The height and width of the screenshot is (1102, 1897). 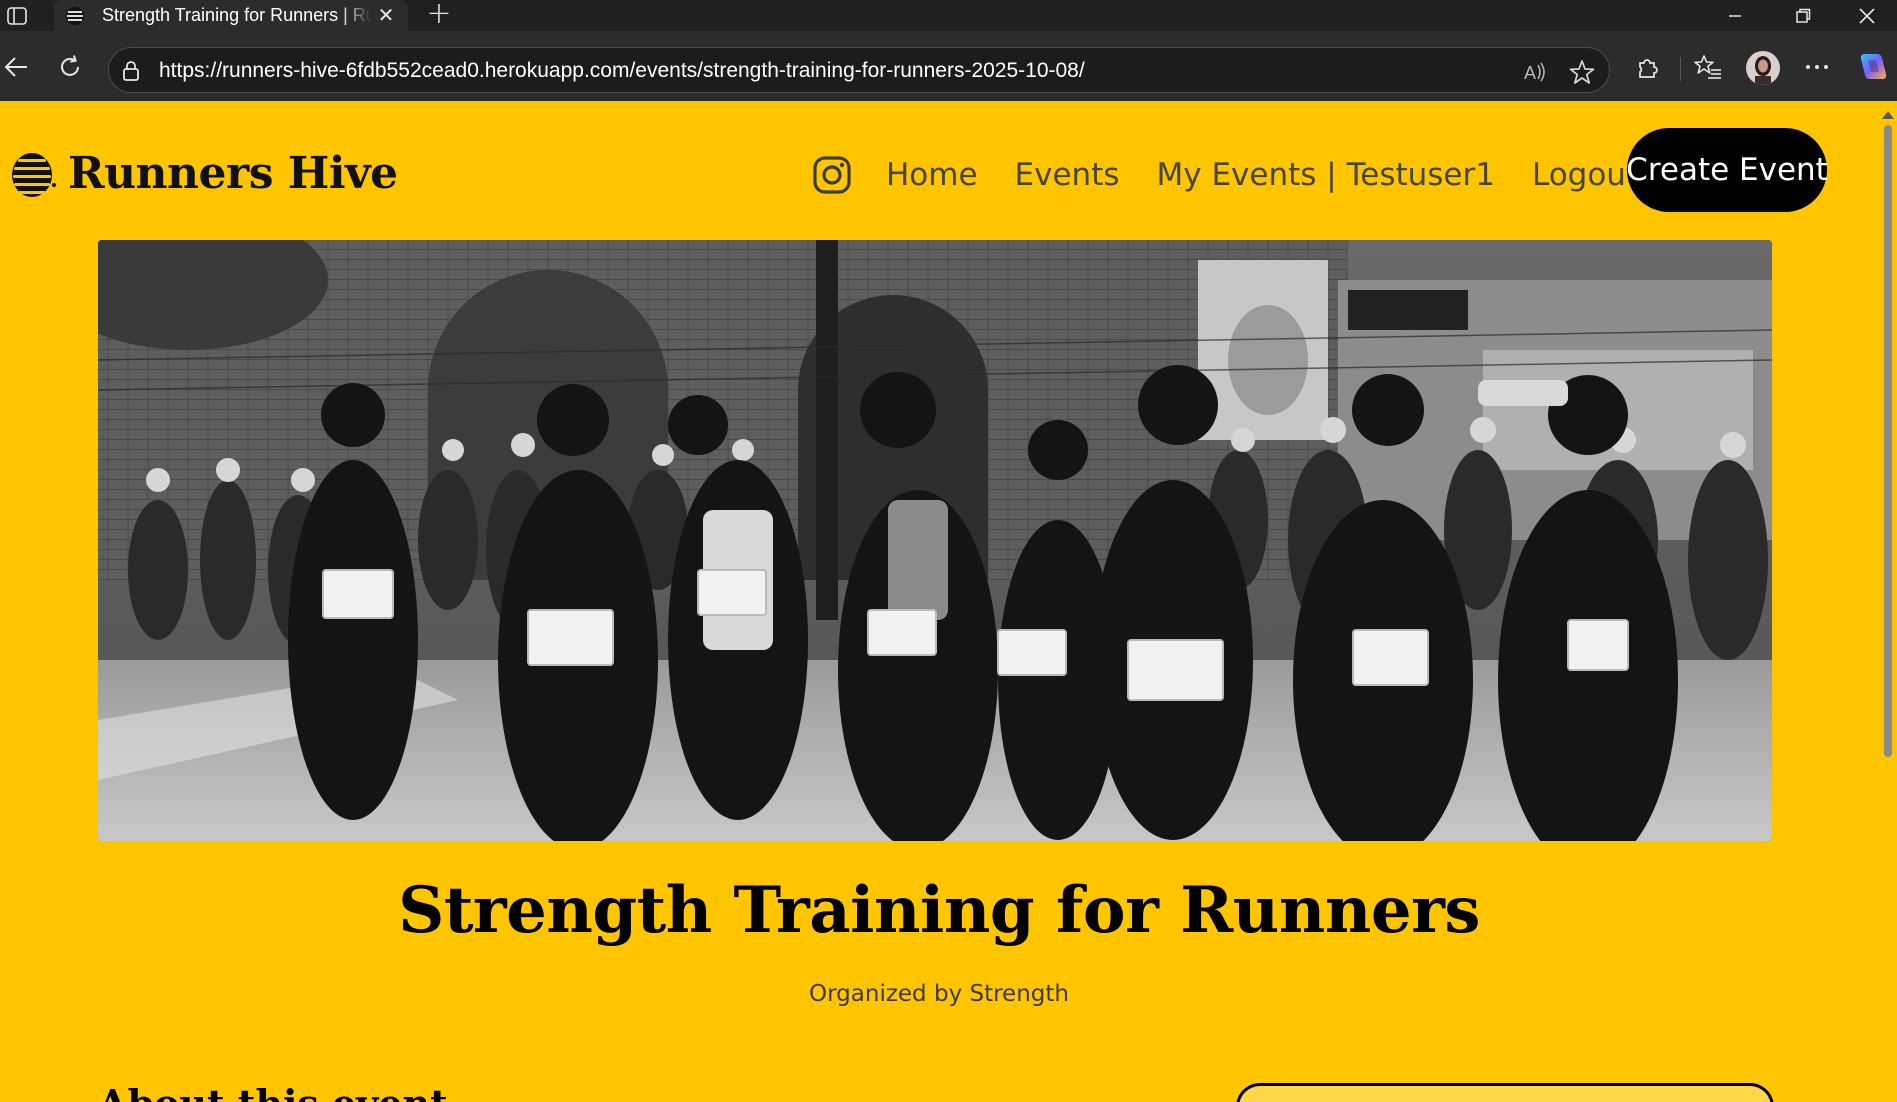 What do you see at coordinates (131, 71) in the screenshot?
I see `lock-icon` at bounding box center [131, 71].